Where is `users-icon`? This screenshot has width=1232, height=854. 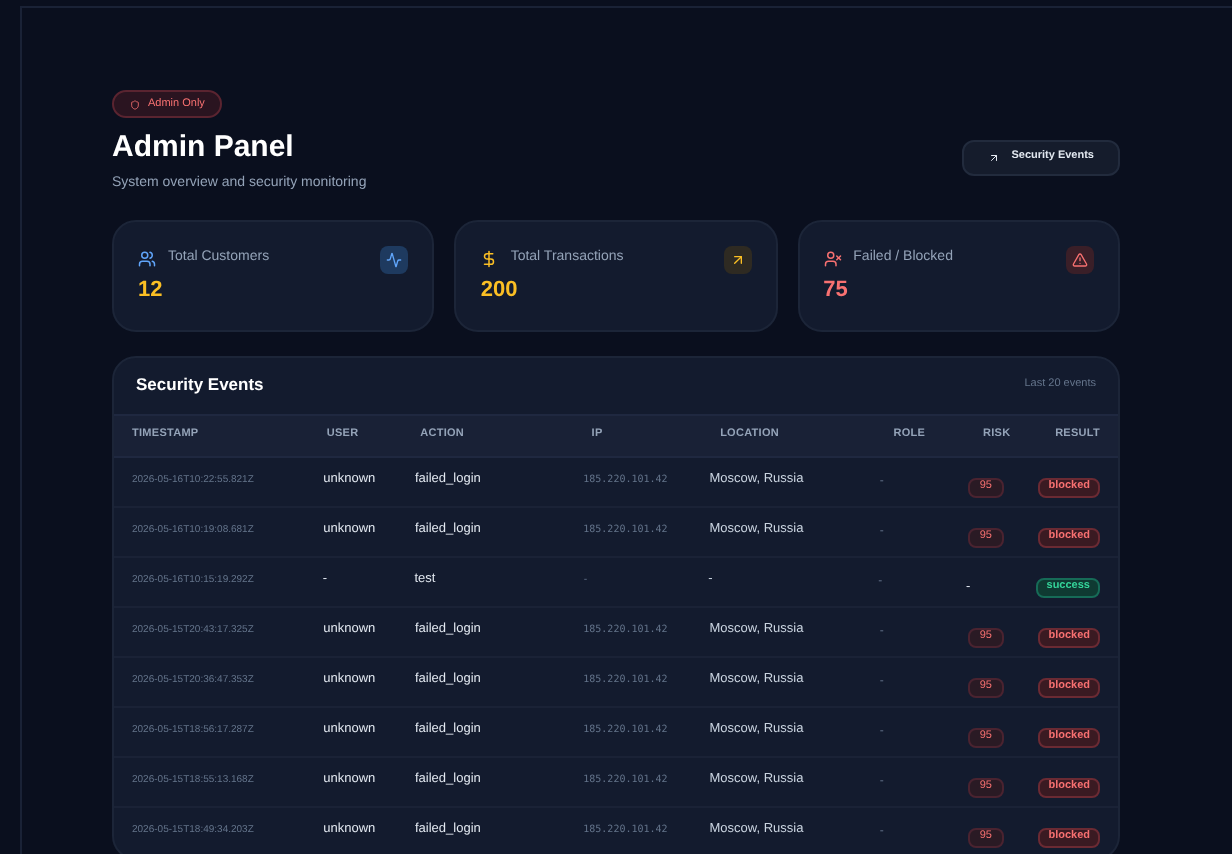 users-icon is located at coordinates (147, 259).